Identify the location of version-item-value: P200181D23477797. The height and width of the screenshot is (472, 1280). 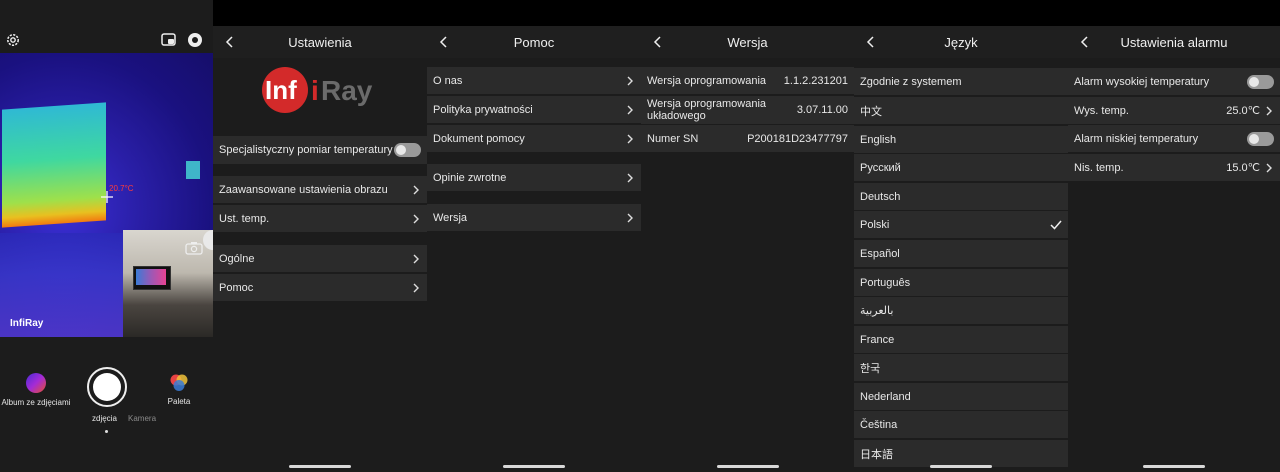
(797, 138).